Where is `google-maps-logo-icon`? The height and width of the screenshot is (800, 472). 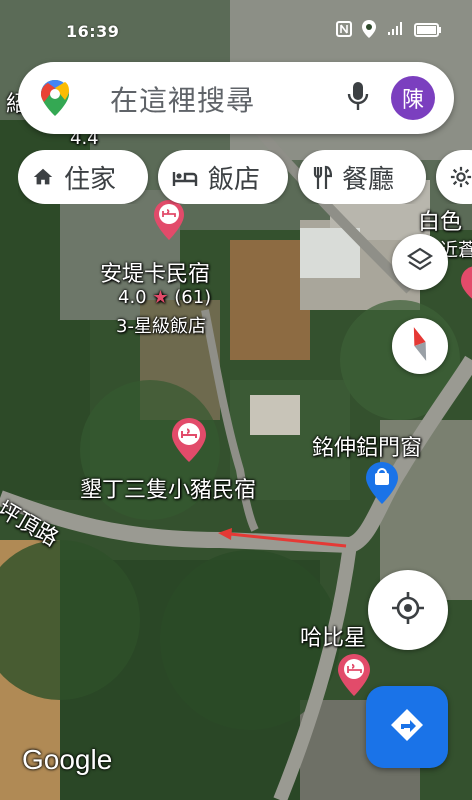 google-maps-logo-icon is located at coordinates (55, 100).